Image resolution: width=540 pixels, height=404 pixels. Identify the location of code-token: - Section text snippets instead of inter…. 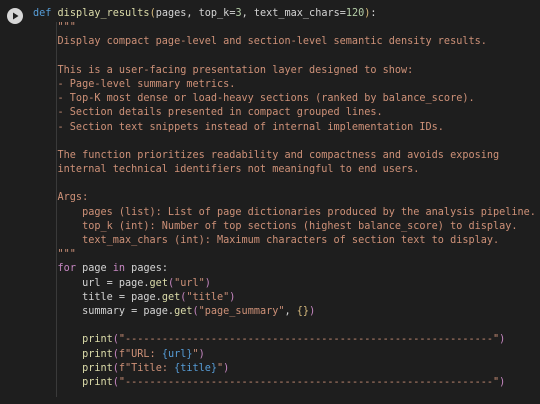
(238, 127).